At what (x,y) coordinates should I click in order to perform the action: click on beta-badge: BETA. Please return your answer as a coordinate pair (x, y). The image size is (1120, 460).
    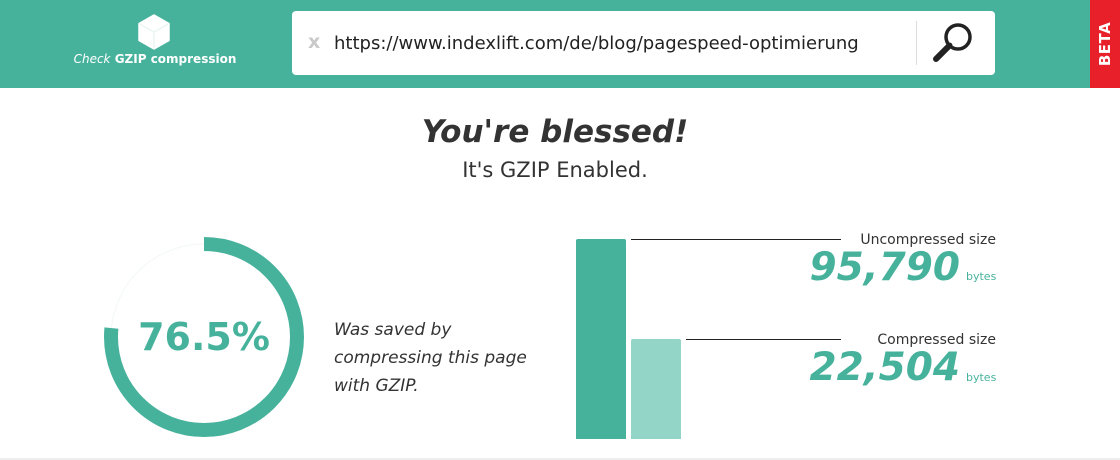
    Looking at the image, I should click on (1105, 44).